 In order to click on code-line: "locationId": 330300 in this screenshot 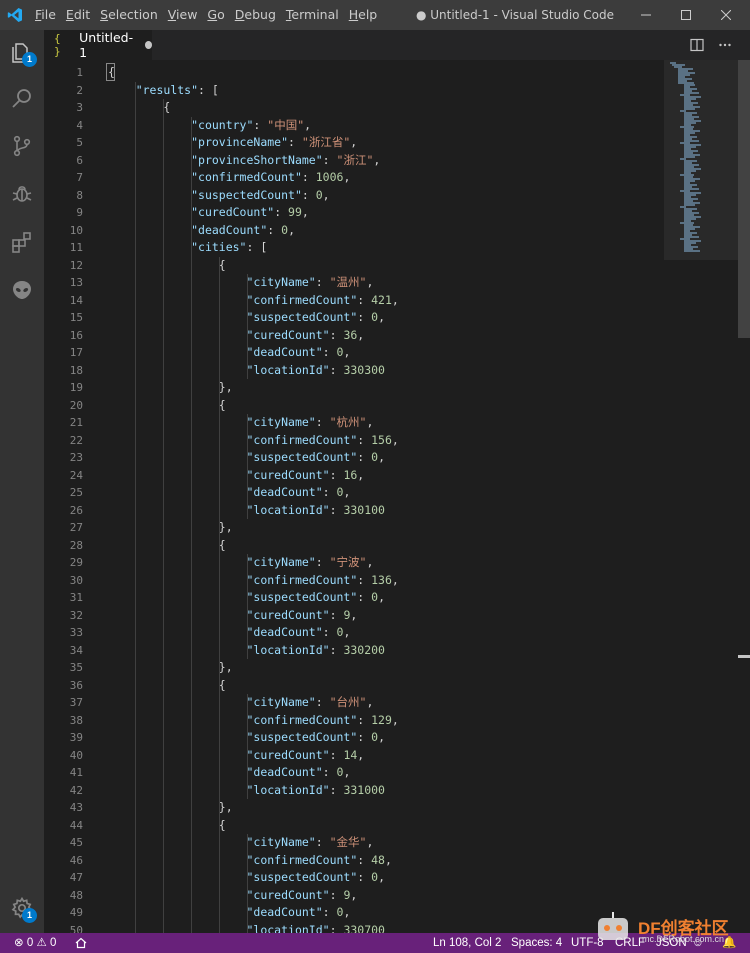, I will do `click(246, 371)`.